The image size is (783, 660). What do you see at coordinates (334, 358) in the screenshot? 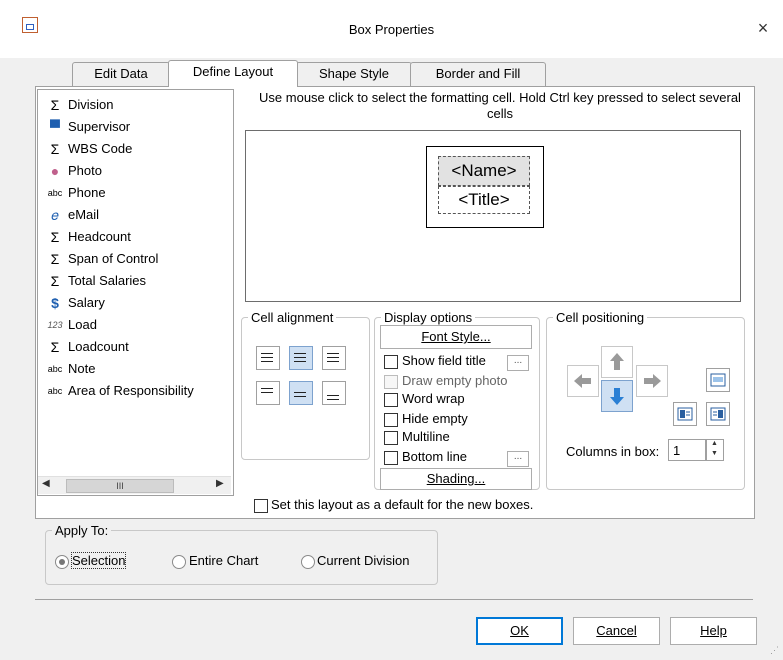
I see `align-top-right-button` at bounding box center [334, 358].